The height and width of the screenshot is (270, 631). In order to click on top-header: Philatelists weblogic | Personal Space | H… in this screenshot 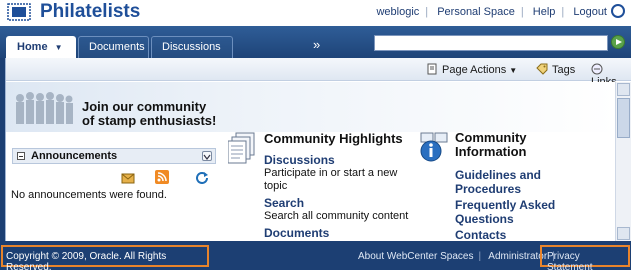, I will do `click(315, 13)`.